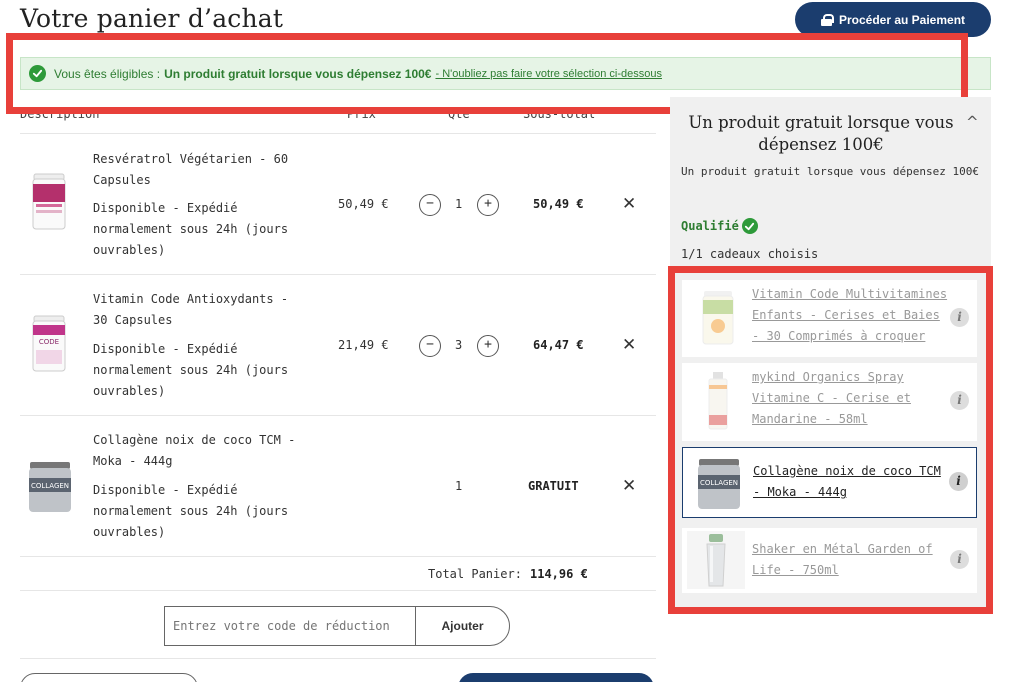 The height and width of the screenshot is (682, 1017). I want to click on qty-value: 3, so click(459, 345).